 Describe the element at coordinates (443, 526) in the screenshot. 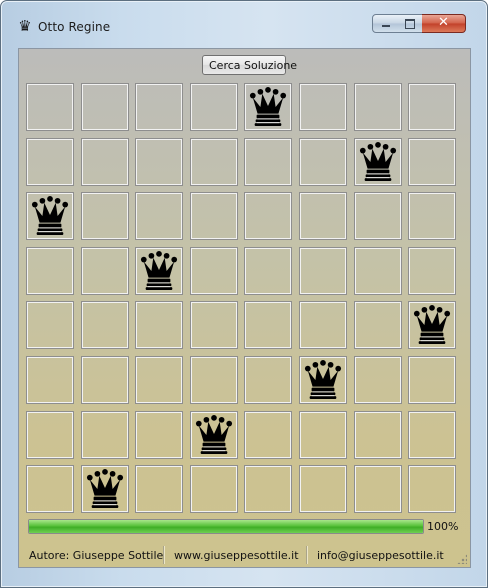

I see `progress-label: 100%` at that location.